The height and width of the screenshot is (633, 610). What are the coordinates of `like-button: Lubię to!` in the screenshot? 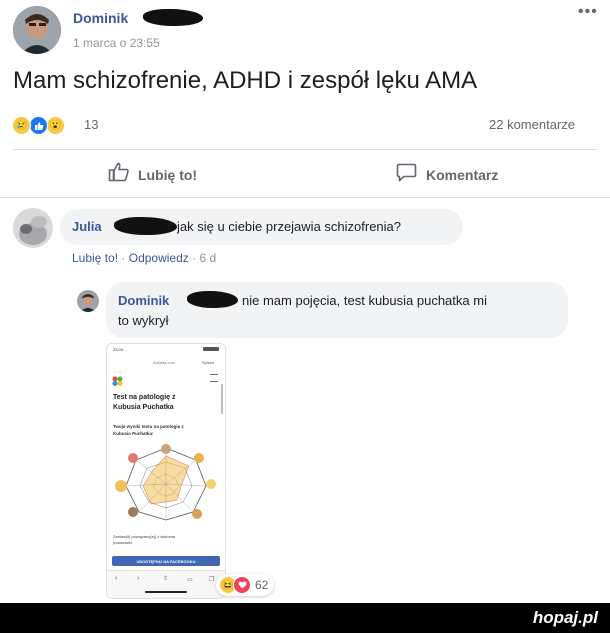 It's located at (152, 174).